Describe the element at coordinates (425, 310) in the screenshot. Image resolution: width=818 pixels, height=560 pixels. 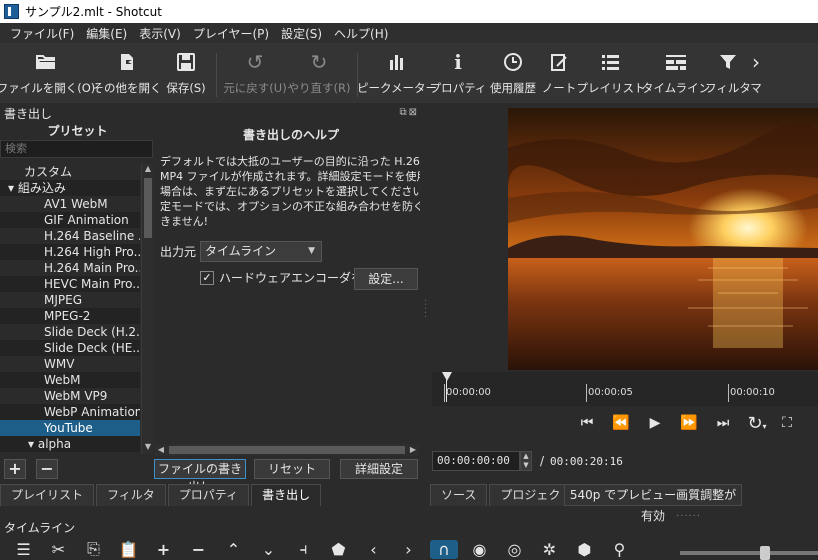
I see `splitter-handle: · · · · ·` at that location.